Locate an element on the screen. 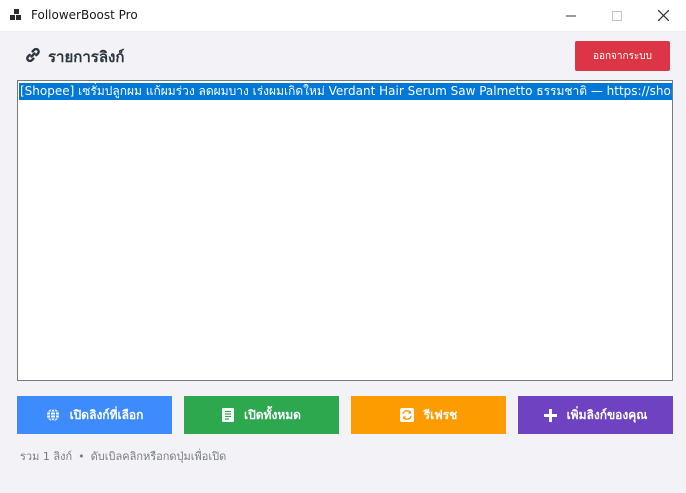  header: รายการลิงก์ ออกจากระบบ is located at coordinates (343, 55).